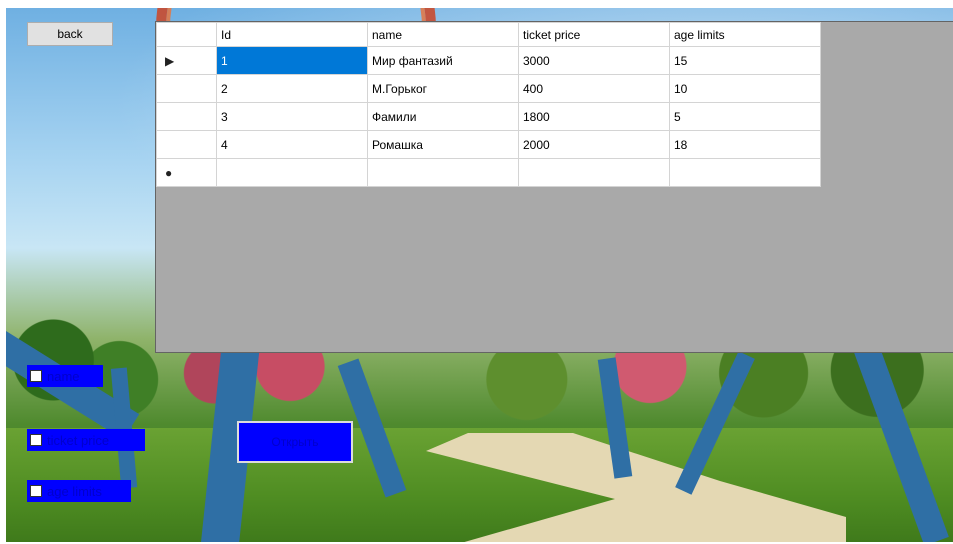 This screenshot has height=544, width=953. Describe the element at coordinates (745, 116) in the screenshot. I see `cell-age-limits: 5` at that location.